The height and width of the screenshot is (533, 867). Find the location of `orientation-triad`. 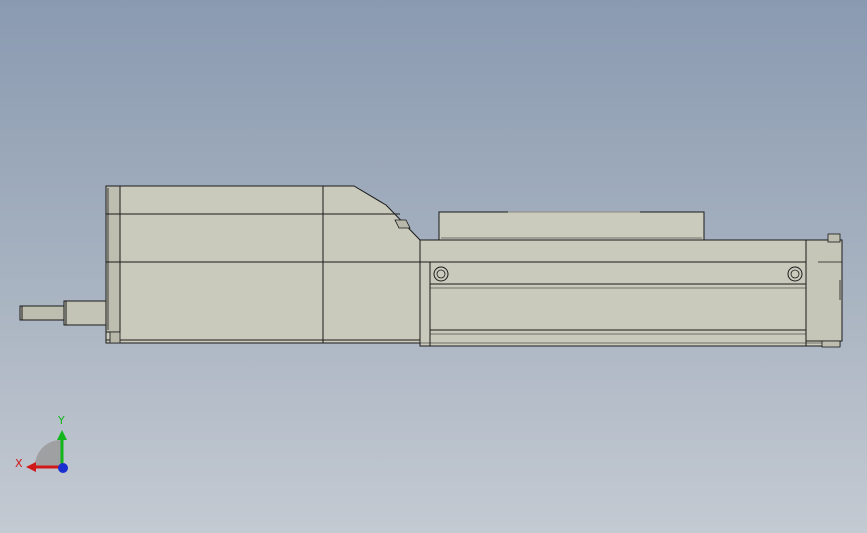

orientation-triad is located at coordinates (47, 451).